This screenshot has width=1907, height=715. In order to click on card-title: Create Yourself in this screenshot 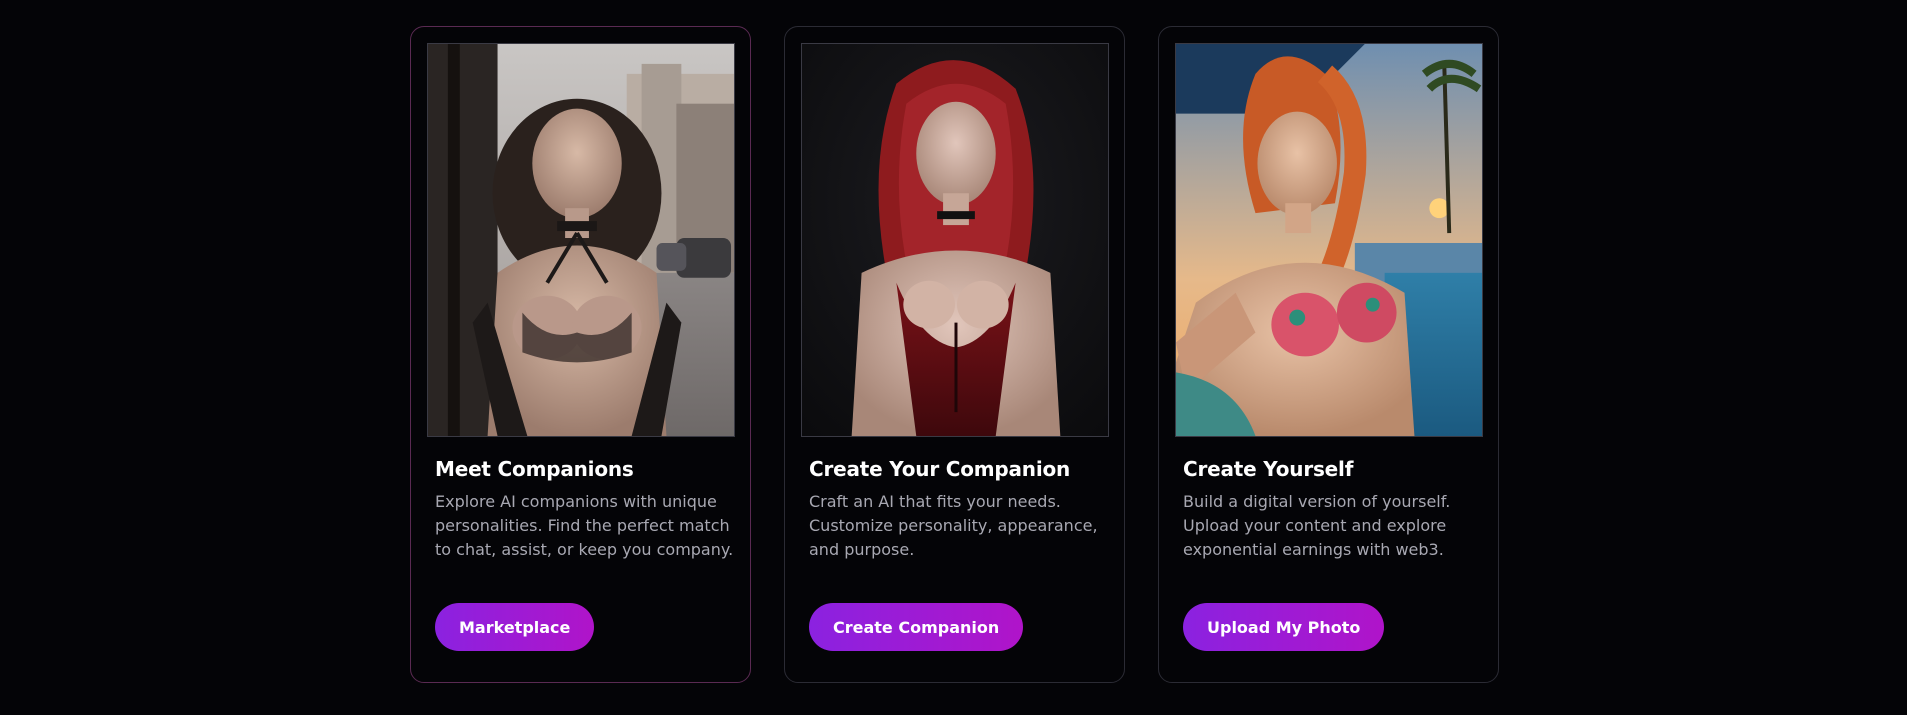, I will do `click(1268, 469)`.